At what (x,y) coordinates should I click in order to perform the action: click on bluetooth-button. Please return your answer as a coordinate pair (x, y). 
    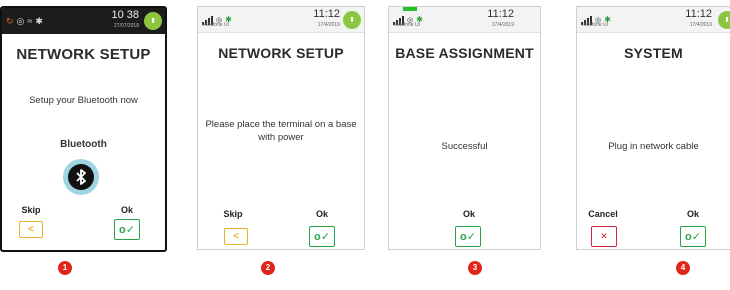
    Looking at the image, I should click on (81, 177).